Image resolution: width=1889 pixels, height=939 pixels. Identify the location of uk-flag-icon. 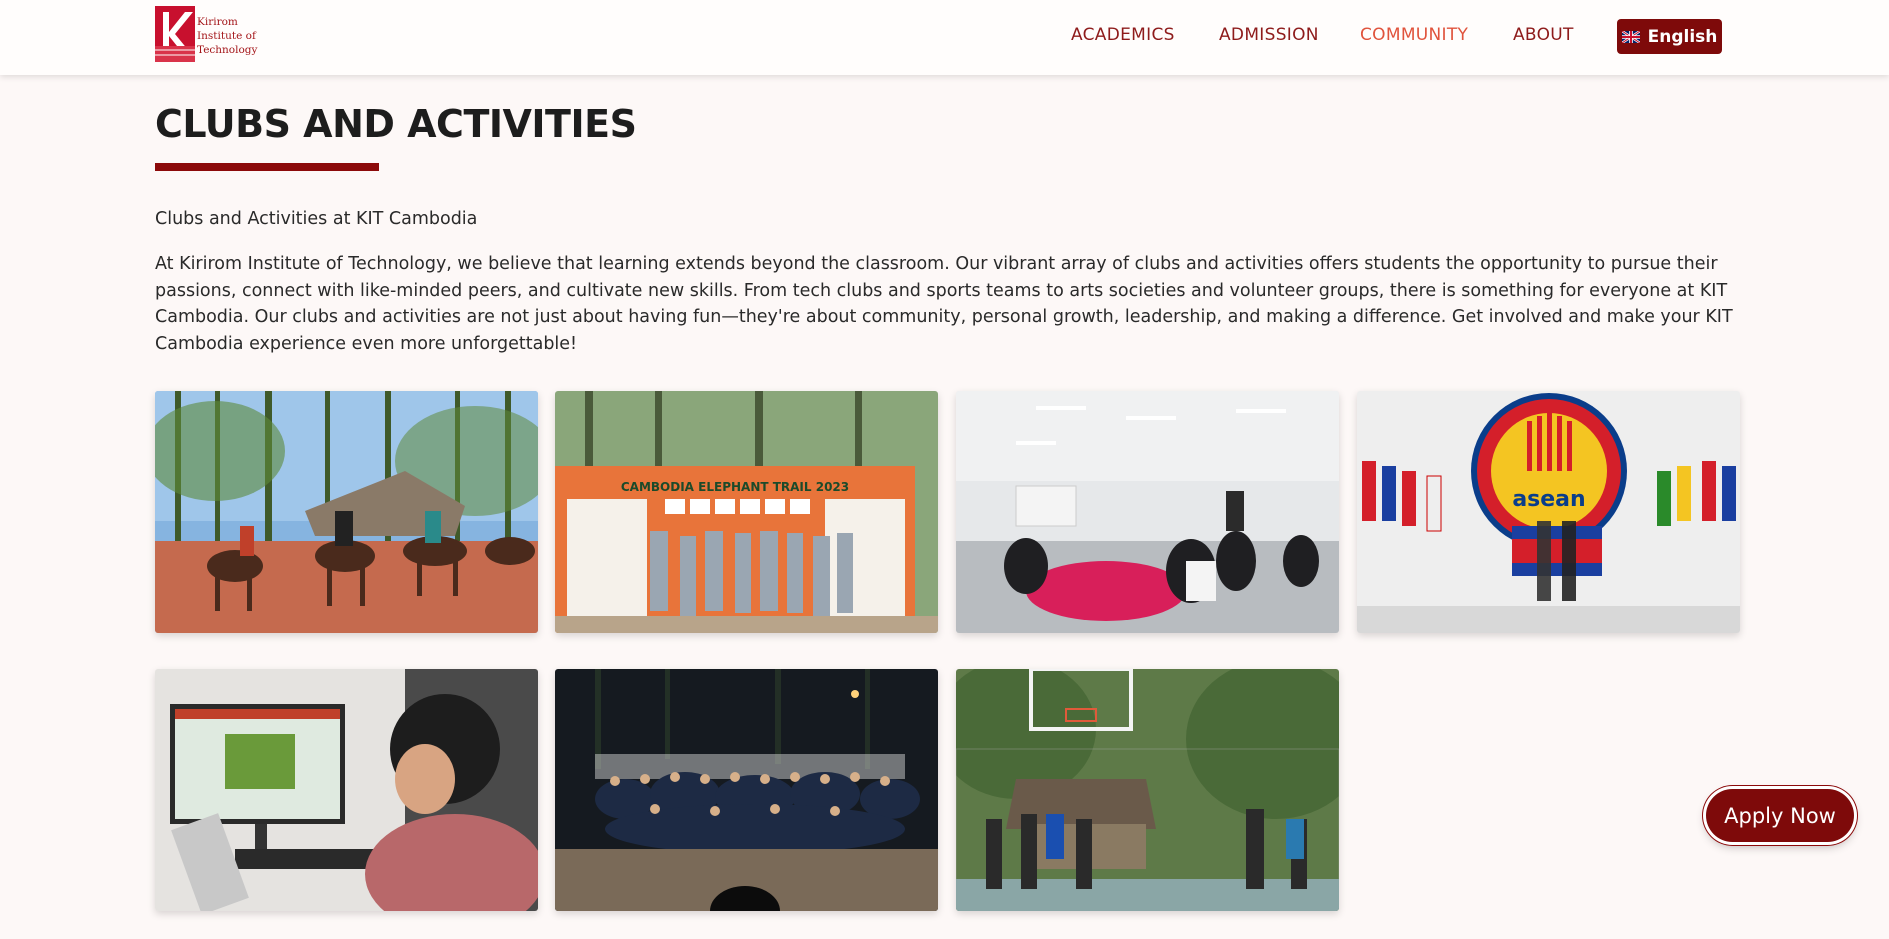
(1630, 36).